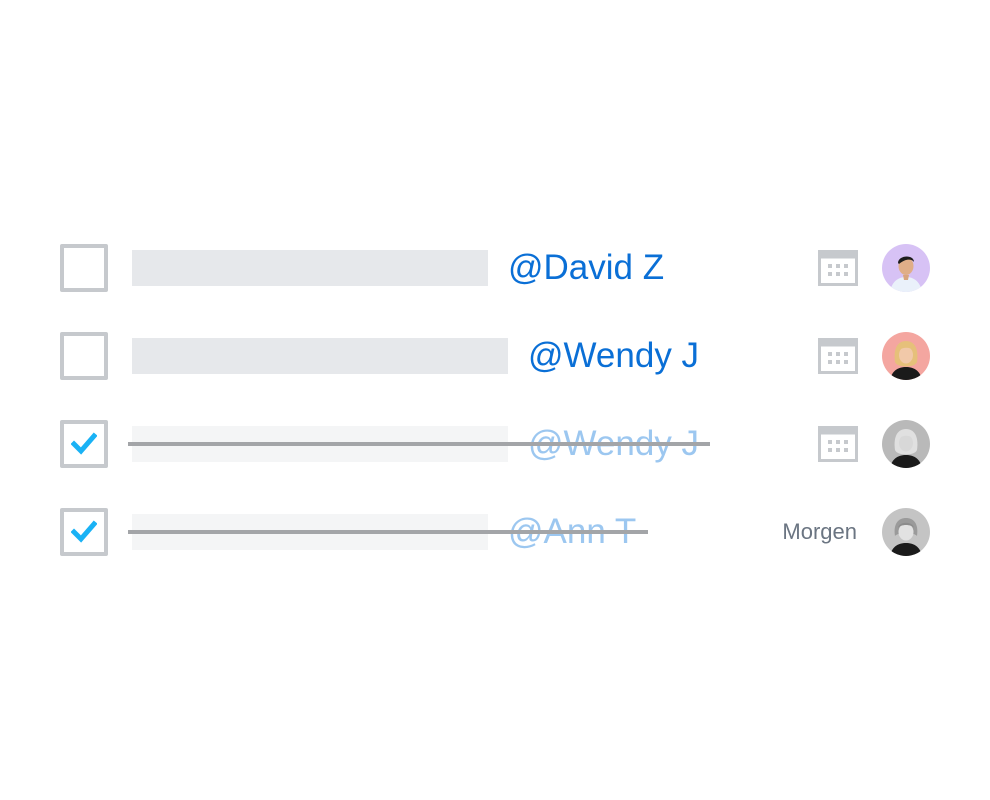  I want to click on assignee-mention: @Wendy J, so click(618, 356).